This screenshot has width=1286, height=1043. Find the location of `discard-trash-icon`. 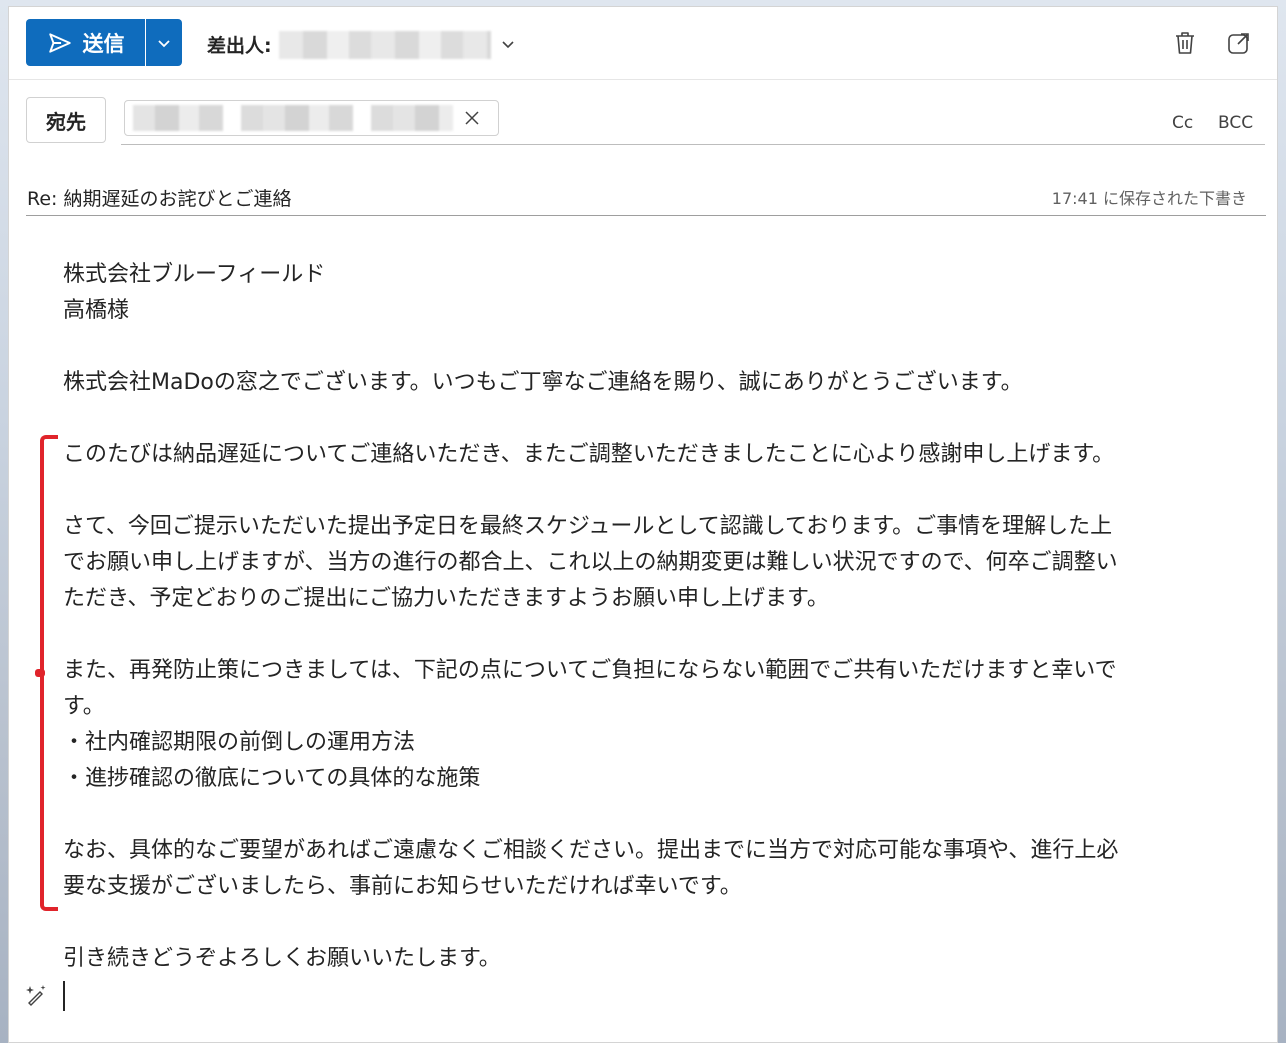

discard-trash-icon is located at coordinates (1185, 43).